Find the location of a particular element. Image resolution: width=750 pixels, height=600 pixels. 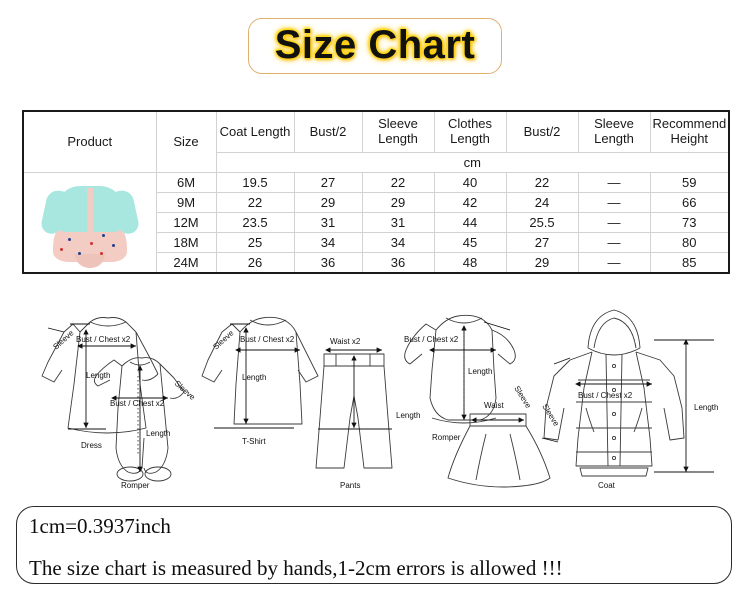

cell-size: 6M is located at coordinates (186, 182).